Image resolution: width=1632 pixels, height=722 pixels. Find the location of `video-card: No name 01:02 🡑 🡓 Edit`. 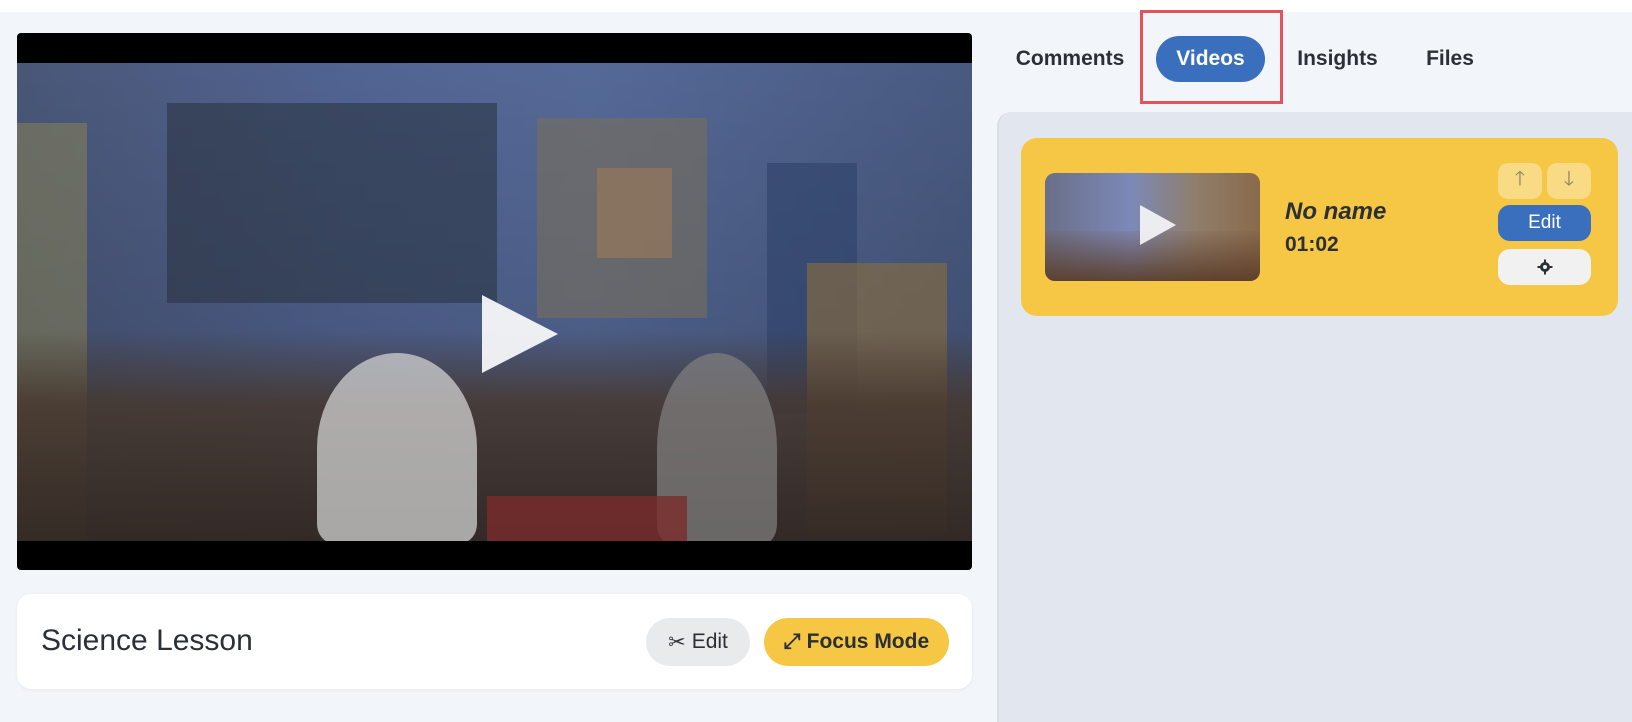

video-card: No name 01:02 🡑 🡓 Edit is located at coordinates (1319, 227).